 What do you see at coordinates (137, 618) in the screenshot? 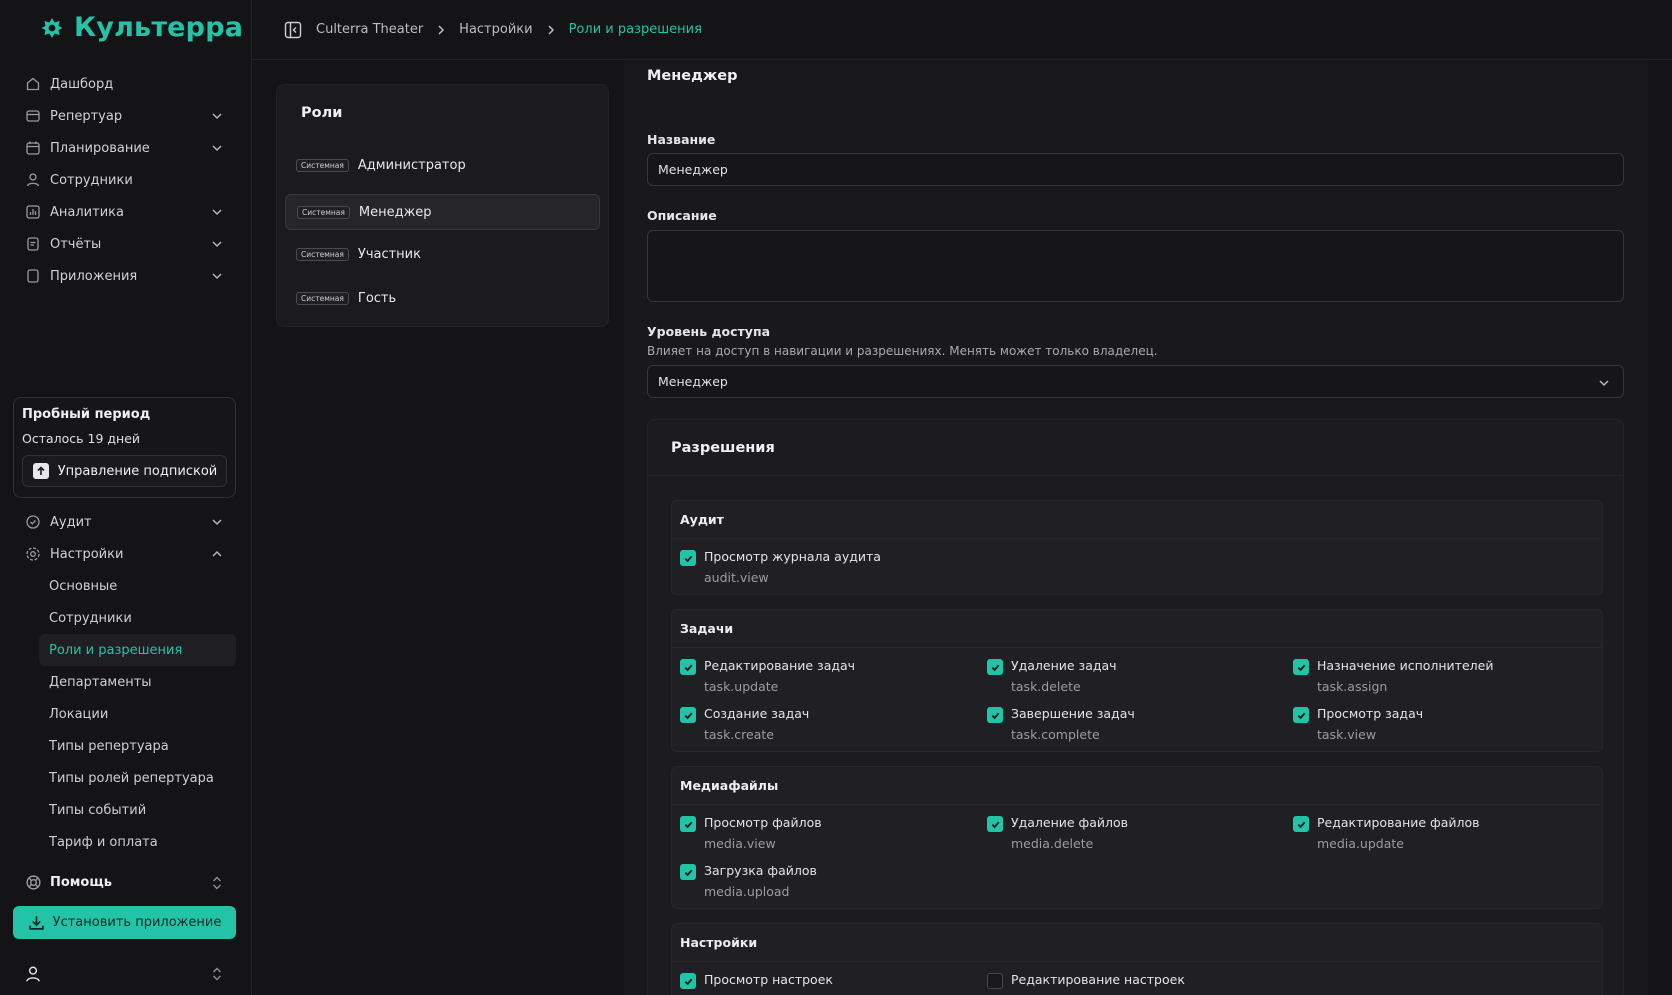
I see `settings-item-staff: Сотрудники` at bounding box center [137, 618].